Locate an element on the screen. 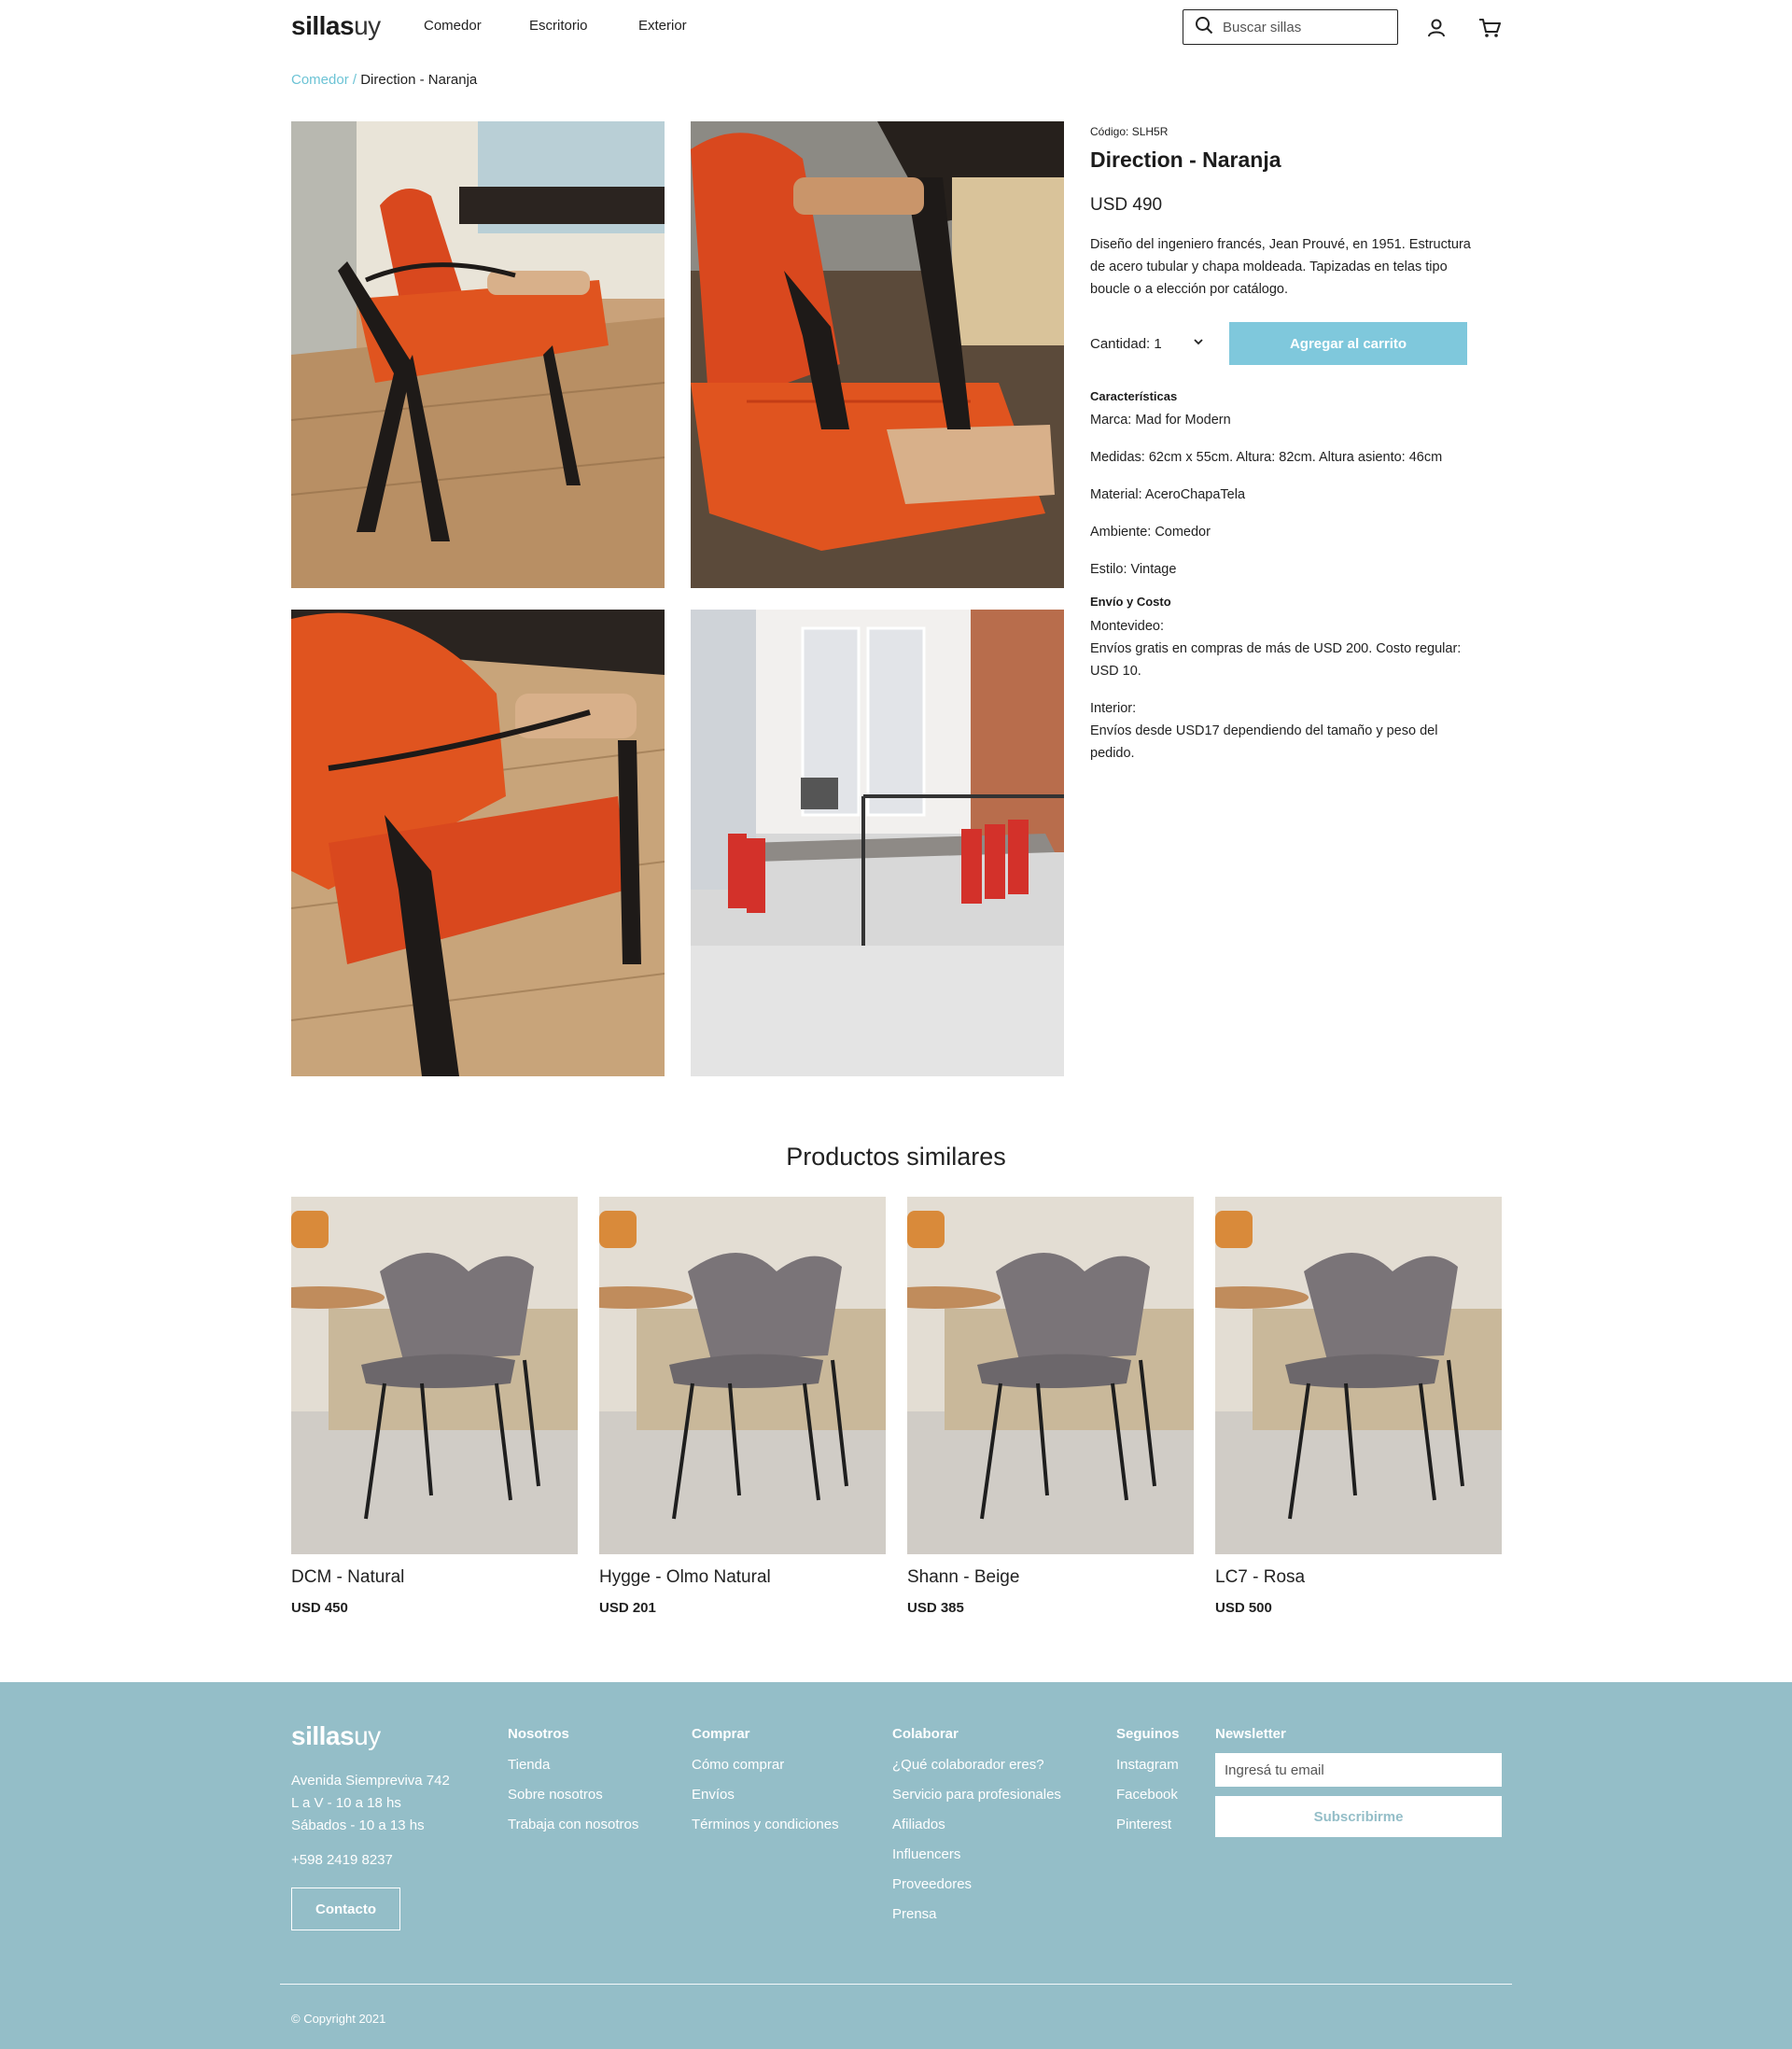 The width and height of the screenshot is (1792, 2049). footer-link-facebook: Facebook is located at coordinates (1148, 1795).